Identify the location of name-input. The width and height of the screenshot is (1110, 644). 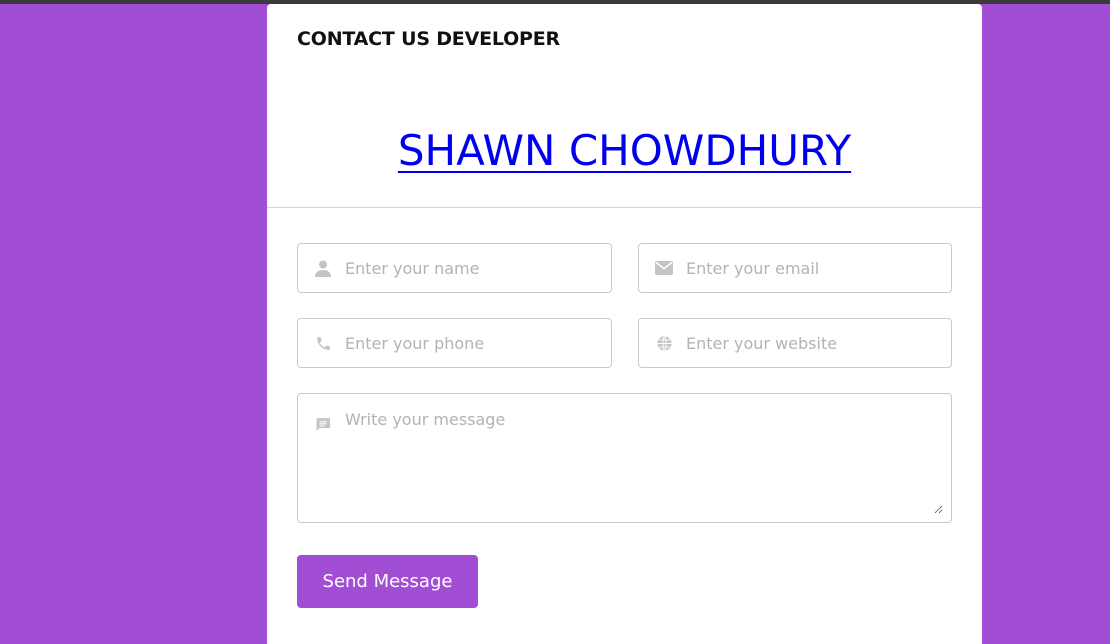
(474, 268).